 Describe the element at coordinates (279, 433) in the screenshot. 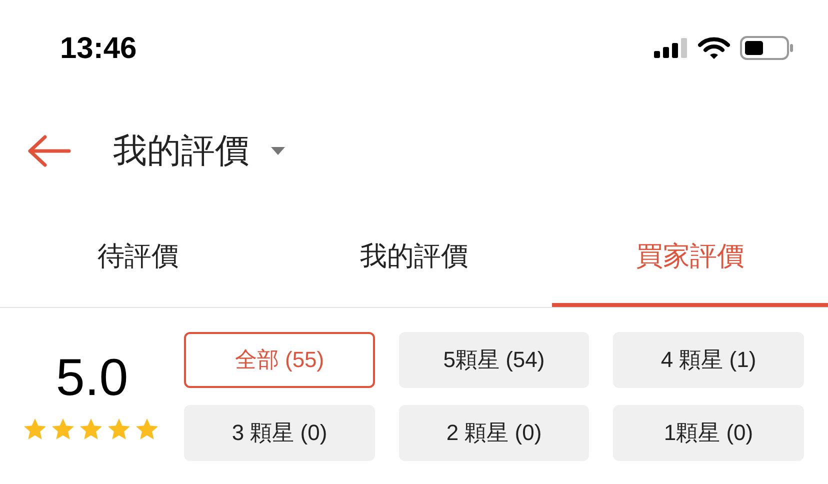

I see `filter-chip: 3 顆星 (0)` at that location.